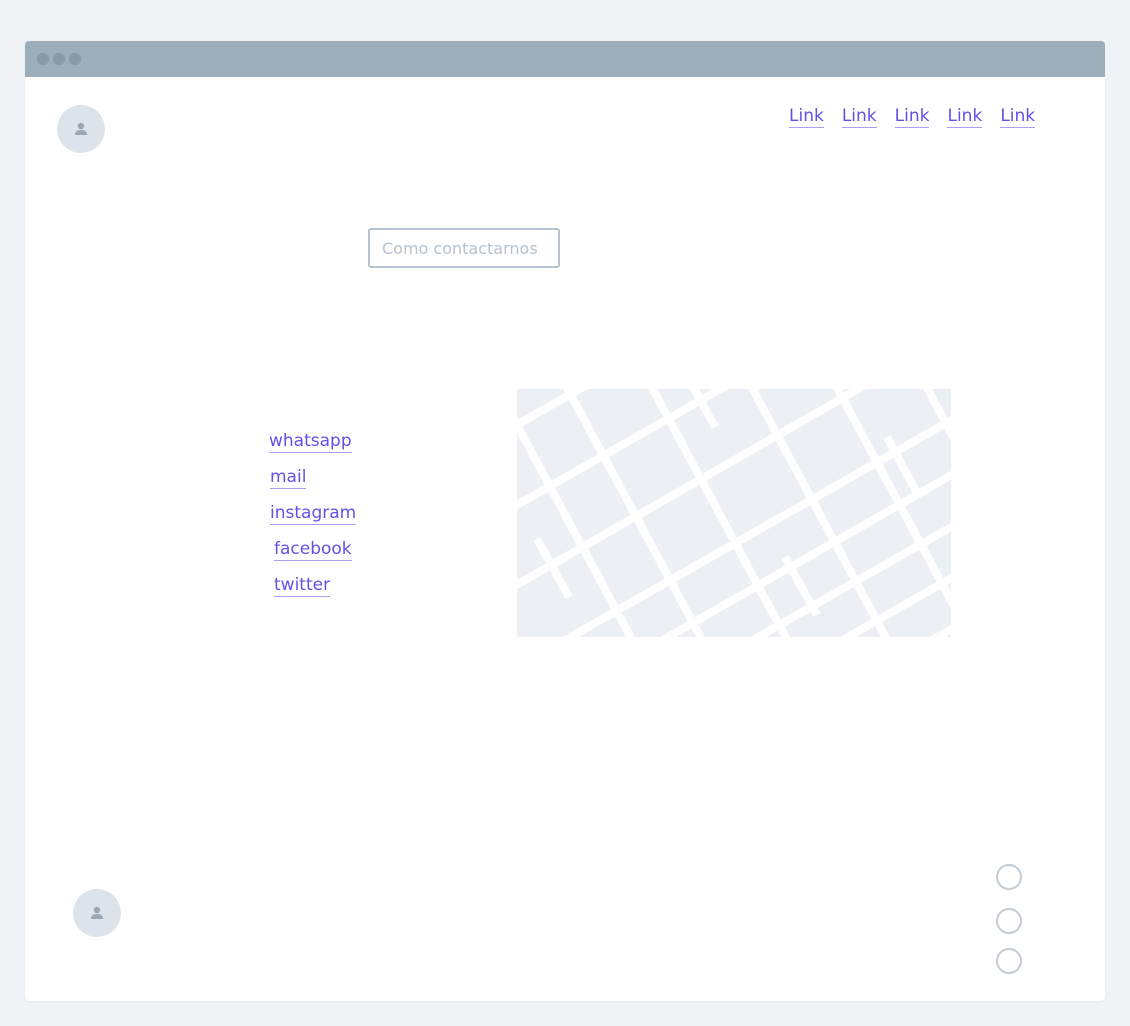 Image resolution: width=1130 pixels, height=1026 pixels. I want to click on contact-input, so click(464, 248).